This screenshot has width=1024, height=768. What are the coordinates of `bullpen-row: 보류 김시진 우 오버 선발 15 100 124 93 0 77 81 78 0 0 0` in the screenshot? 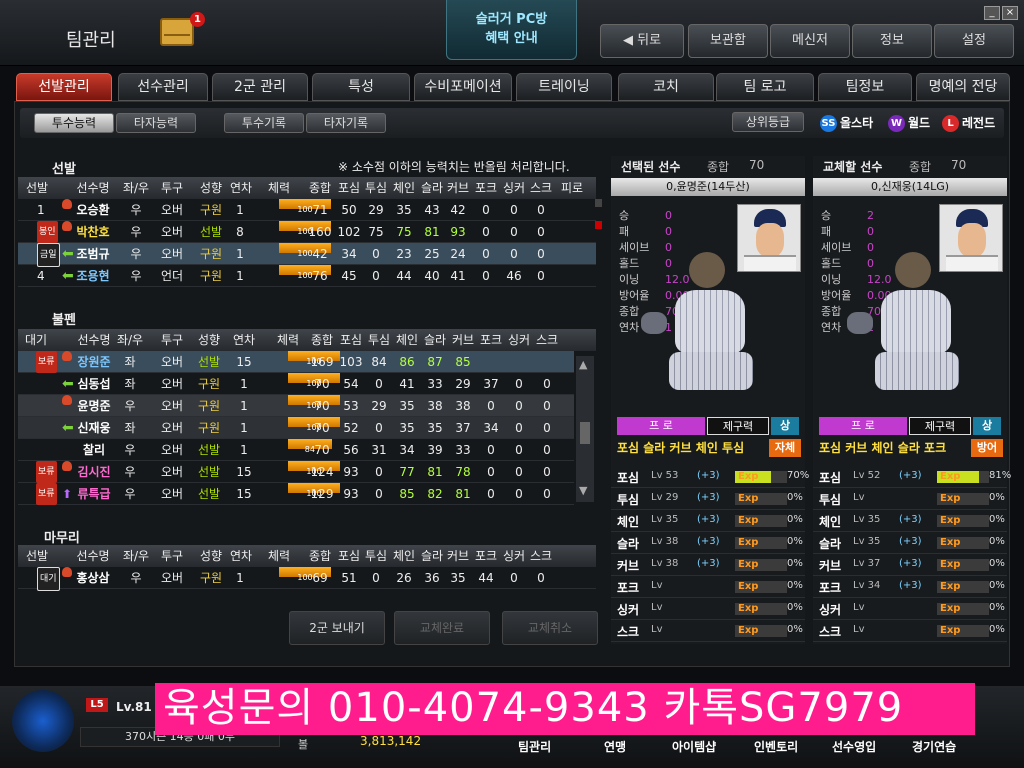 It's located at (296, 472).